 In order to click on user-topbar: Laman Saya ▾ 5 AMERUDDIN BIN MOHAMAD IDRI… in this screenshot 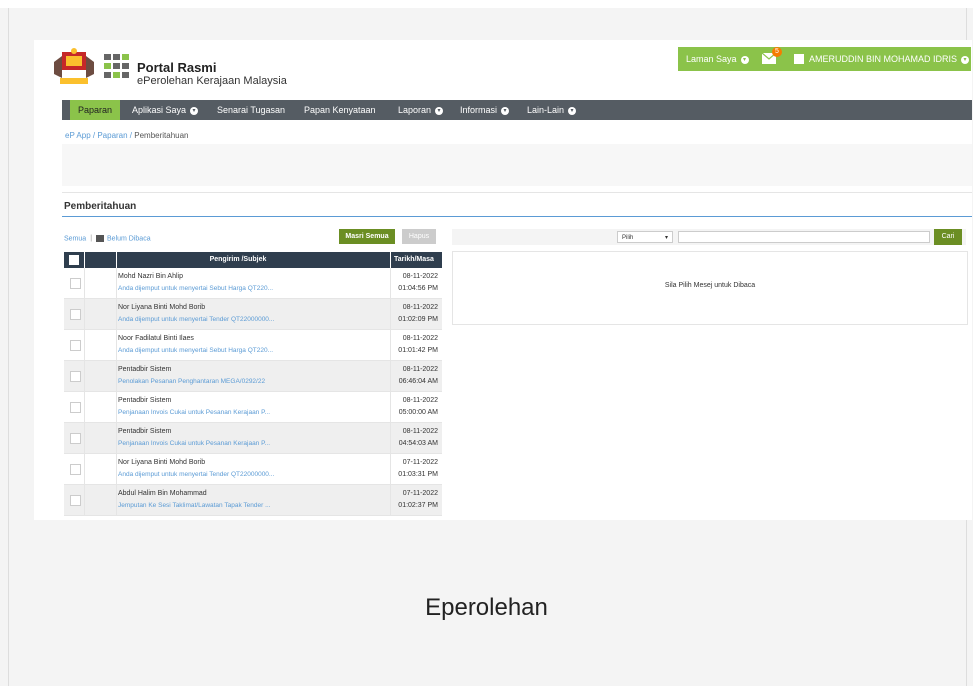, I will do `click(824, 59)`.